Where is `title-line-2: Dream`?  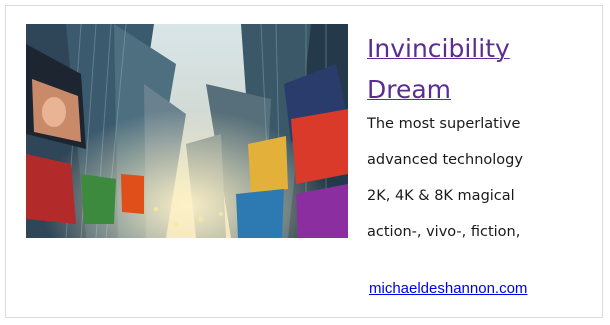
title-line-2: Dream is located at coordinates (457, 89).